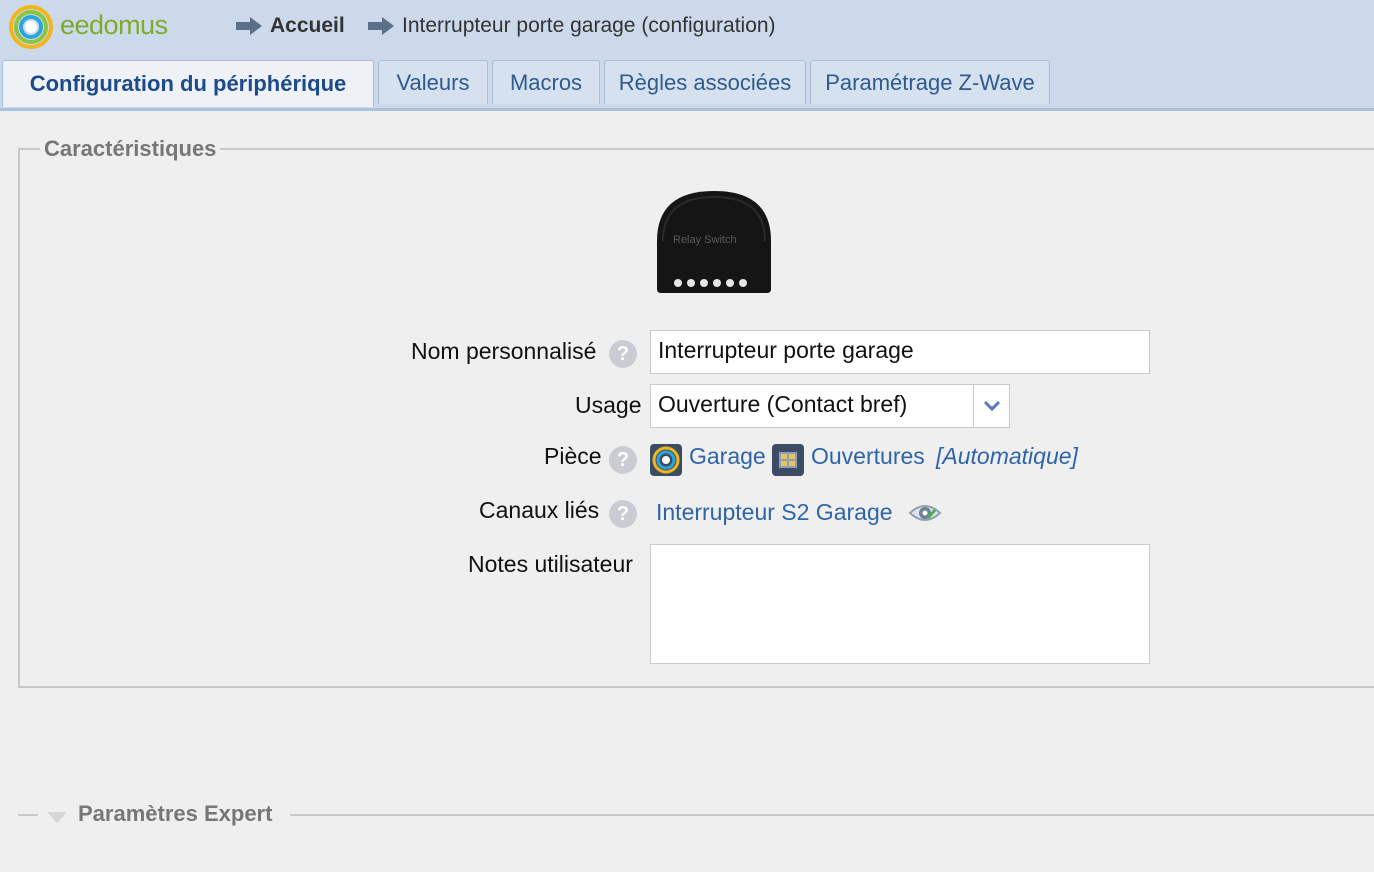 Image resolution: width=1374 pixels, height=872 pixels. I want to click on tab-valeurs: Valeurs, so click(433, 82).